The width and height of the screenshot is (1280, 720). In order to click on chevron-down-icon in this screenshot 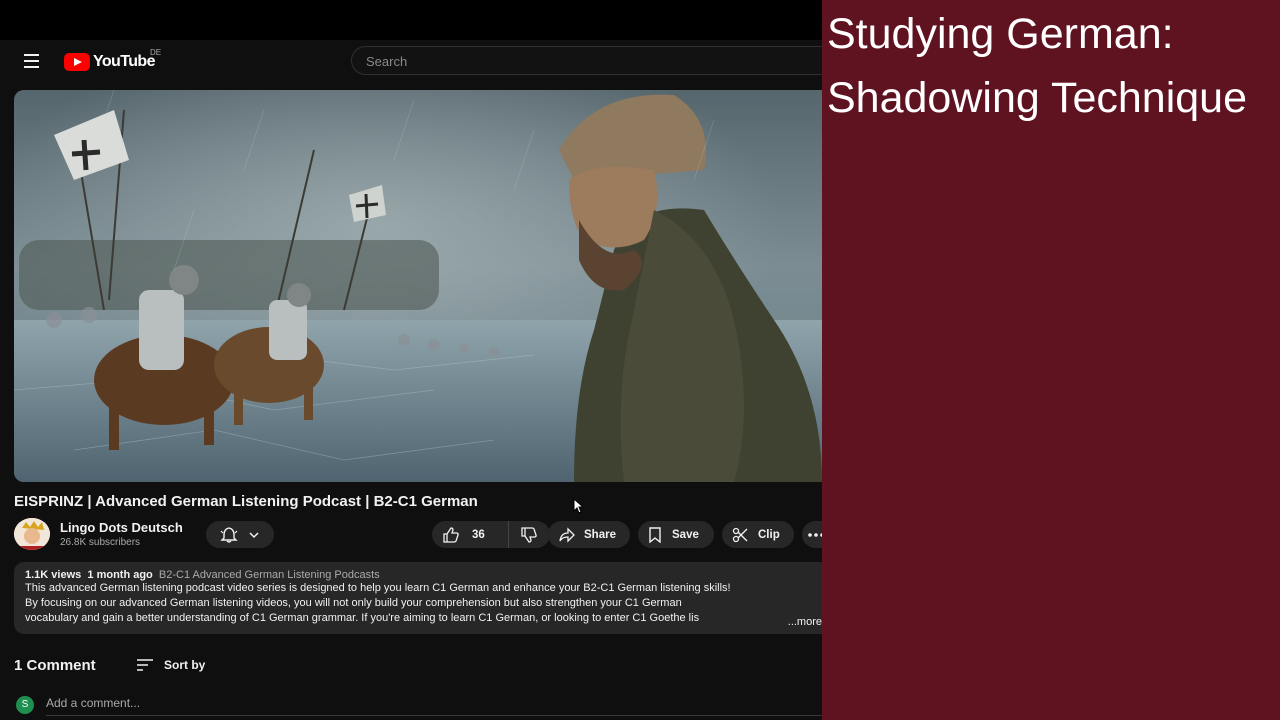, I will do `click(254, 534)`.